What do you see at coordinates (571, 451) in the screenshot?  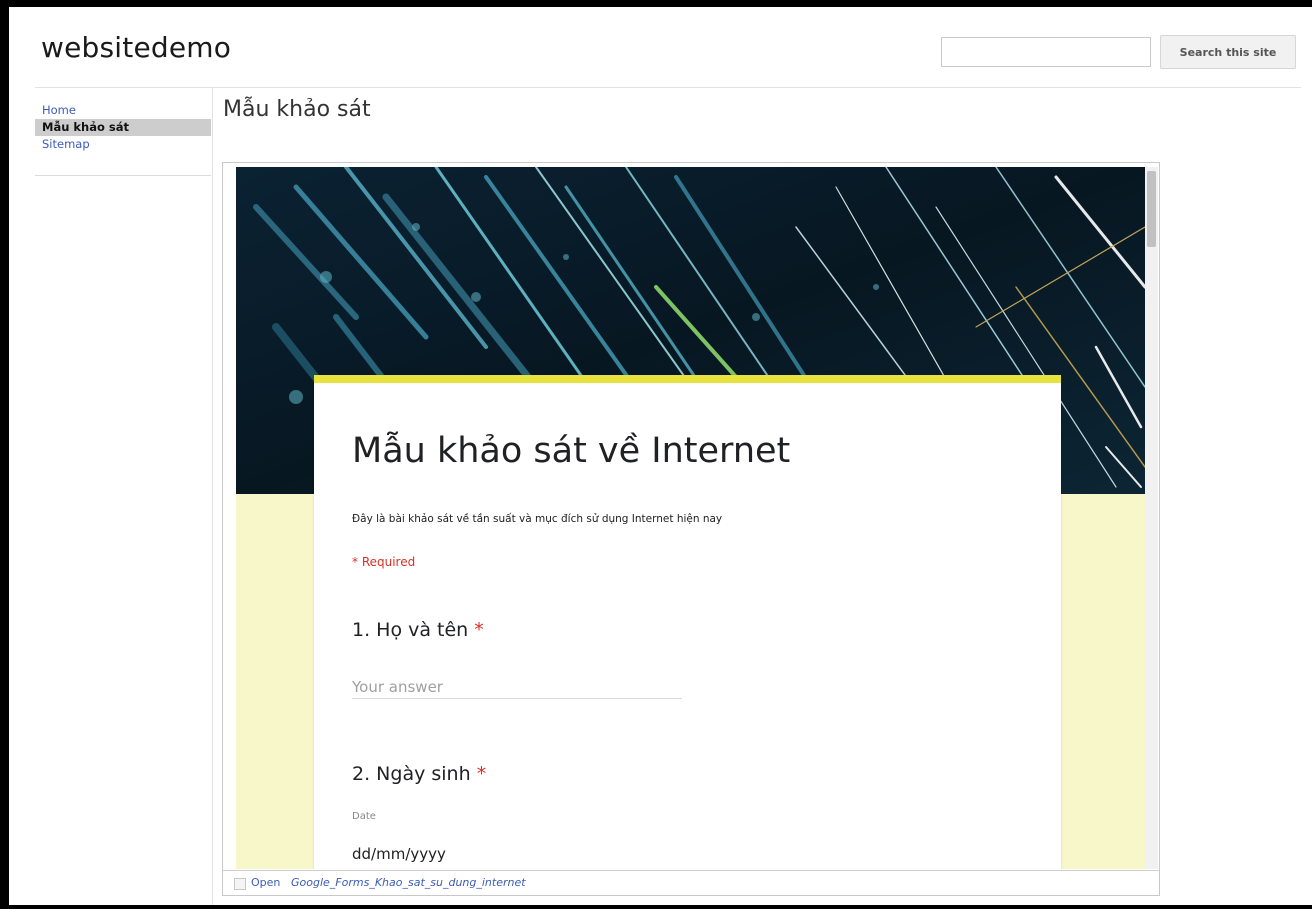 I see `form-title: Mẫu khảo sát về Internet` at bounding box center [571, 451].